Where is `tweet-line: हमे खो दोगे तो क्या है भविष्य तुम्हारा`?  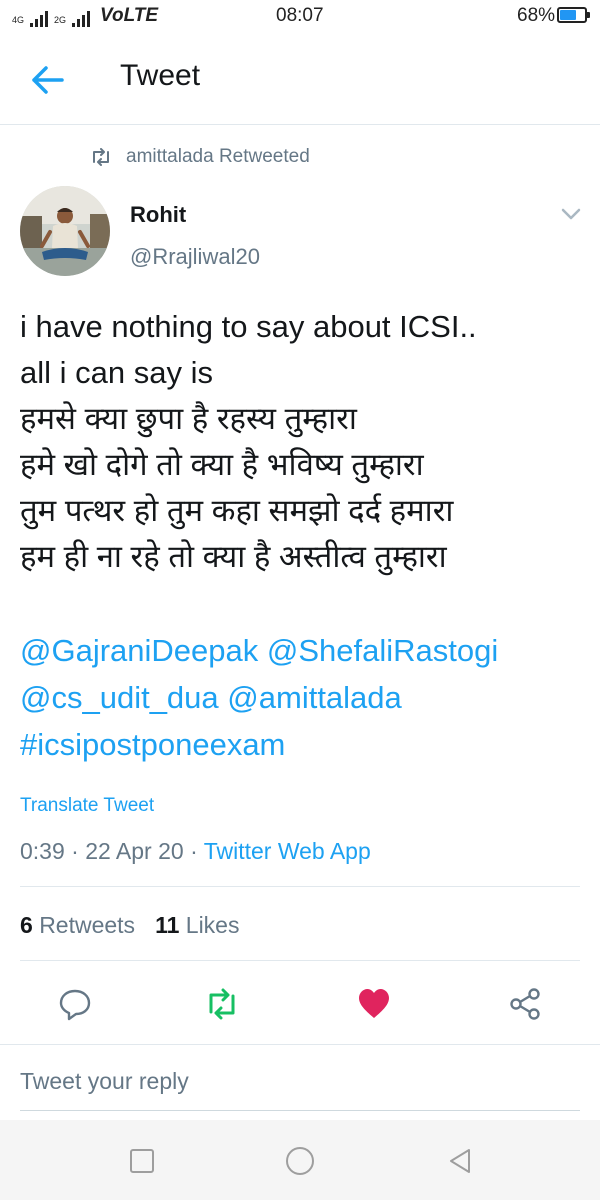 tweet-line: हमे खो दोगे तो क्या है भविष्य तुम्हारा is located at coordinates (222, 464).